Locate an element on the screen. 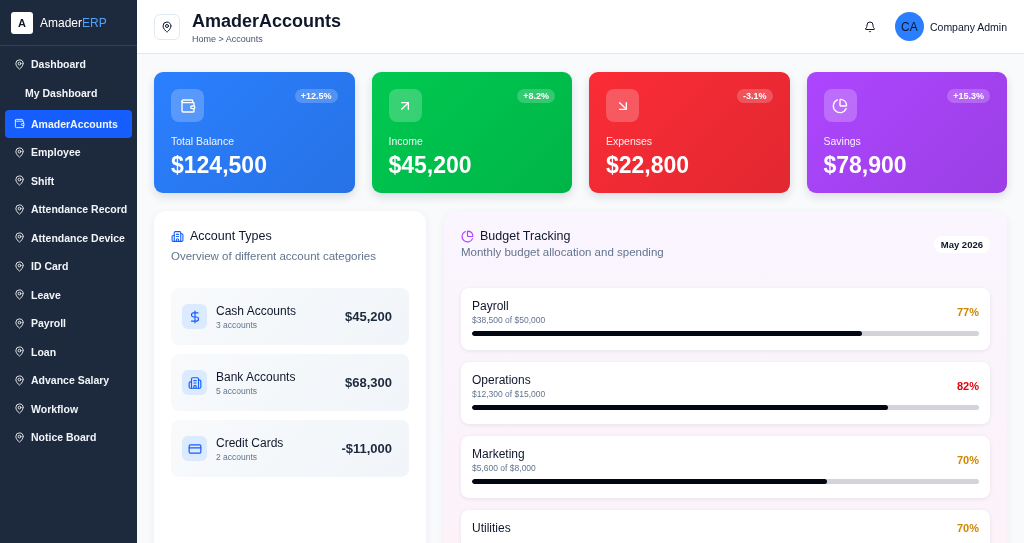 The height and width of the screenshot is (543, 1024). budget-amount: $38,500 of $50,000 is located at coordinates (509, 320).